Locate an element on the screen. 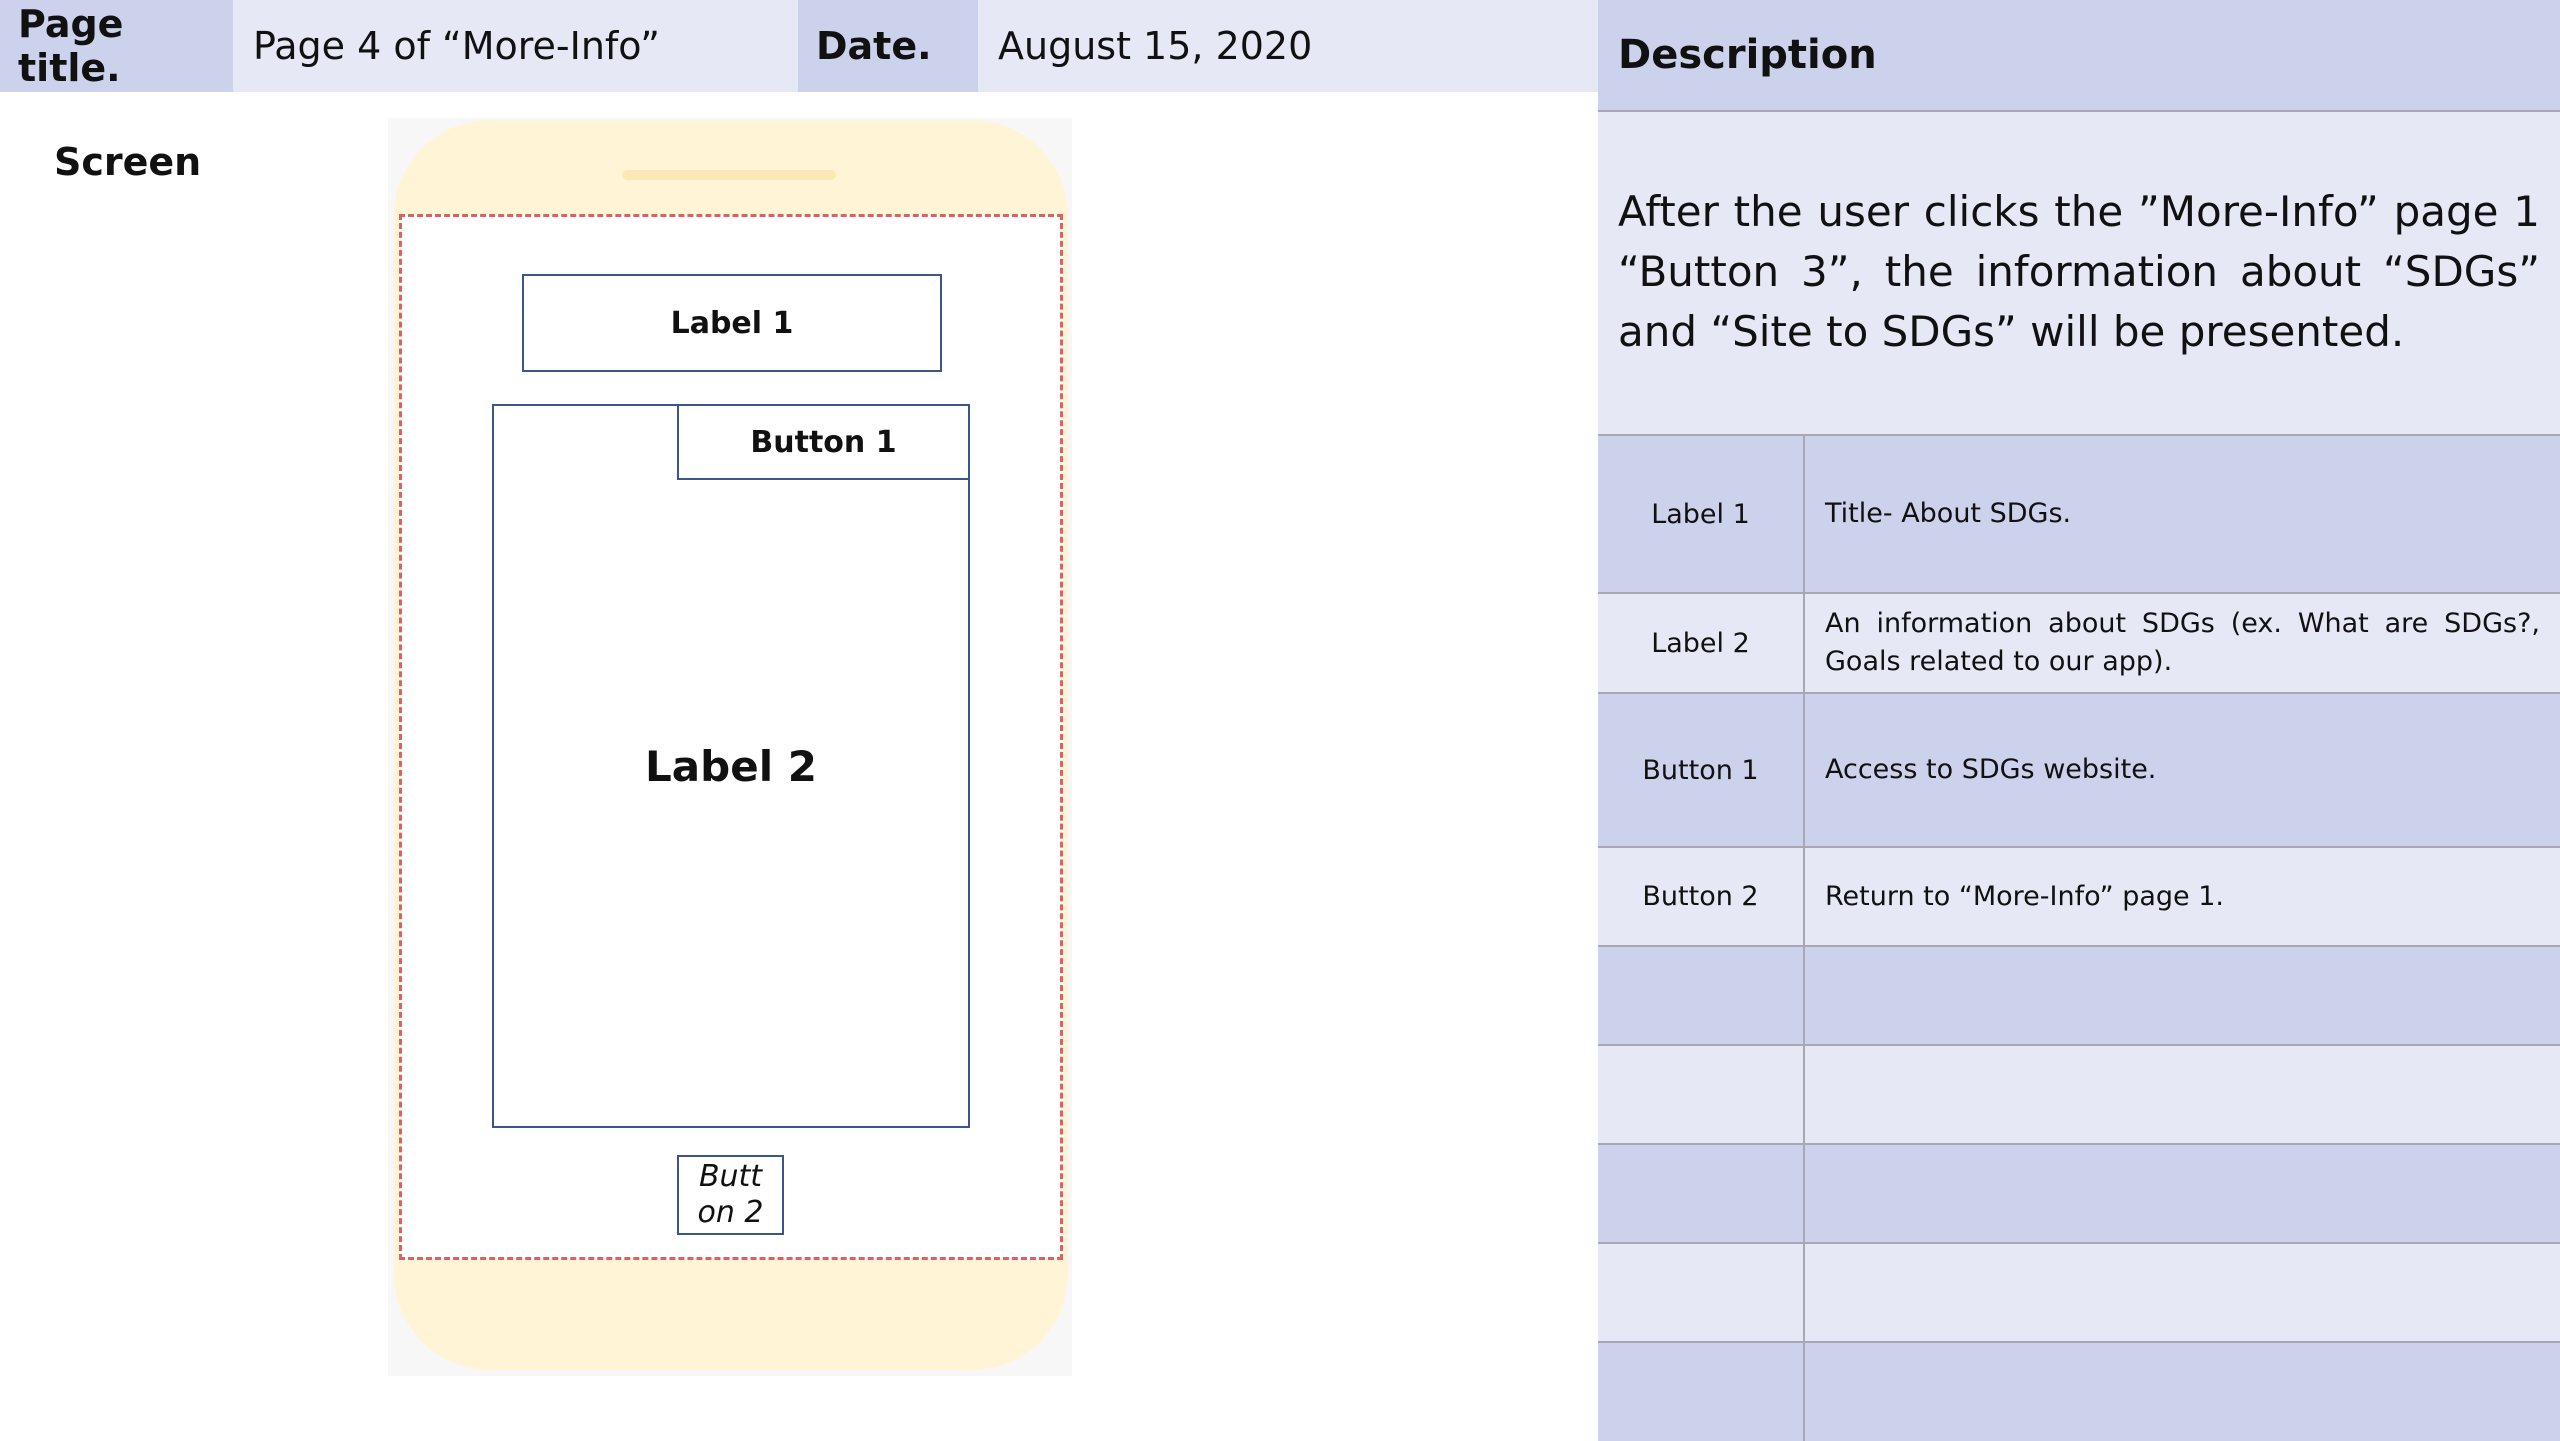  wire-button-1: Button 1 is located at coordinates (823, 442).